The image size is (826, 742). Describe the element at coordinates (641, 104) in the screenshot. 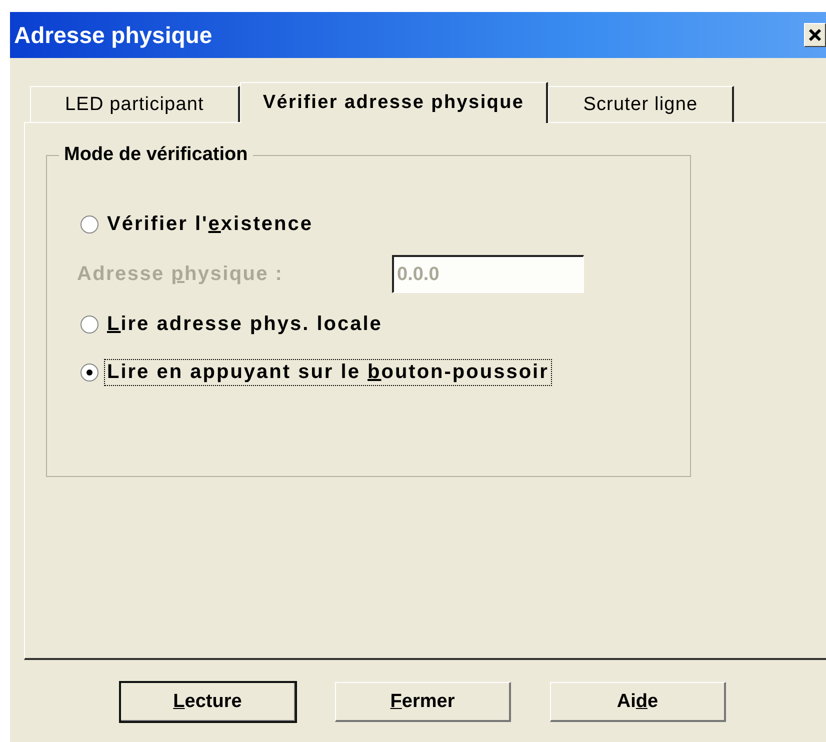

I see `tab: Scruter ligne` at that location.